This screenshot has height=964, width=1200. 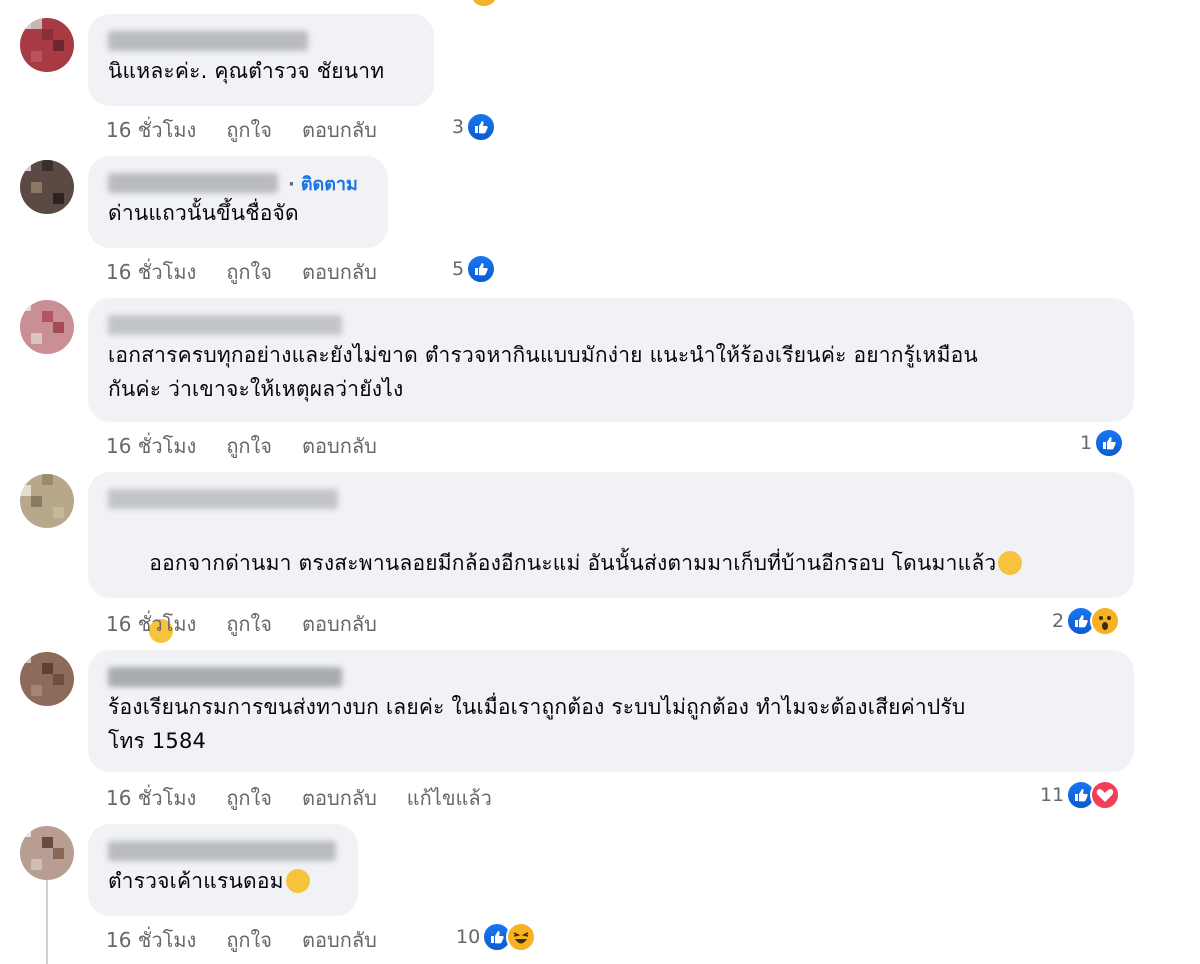 I want to click on reaction-count: 1, so click(x=1086, y=443).